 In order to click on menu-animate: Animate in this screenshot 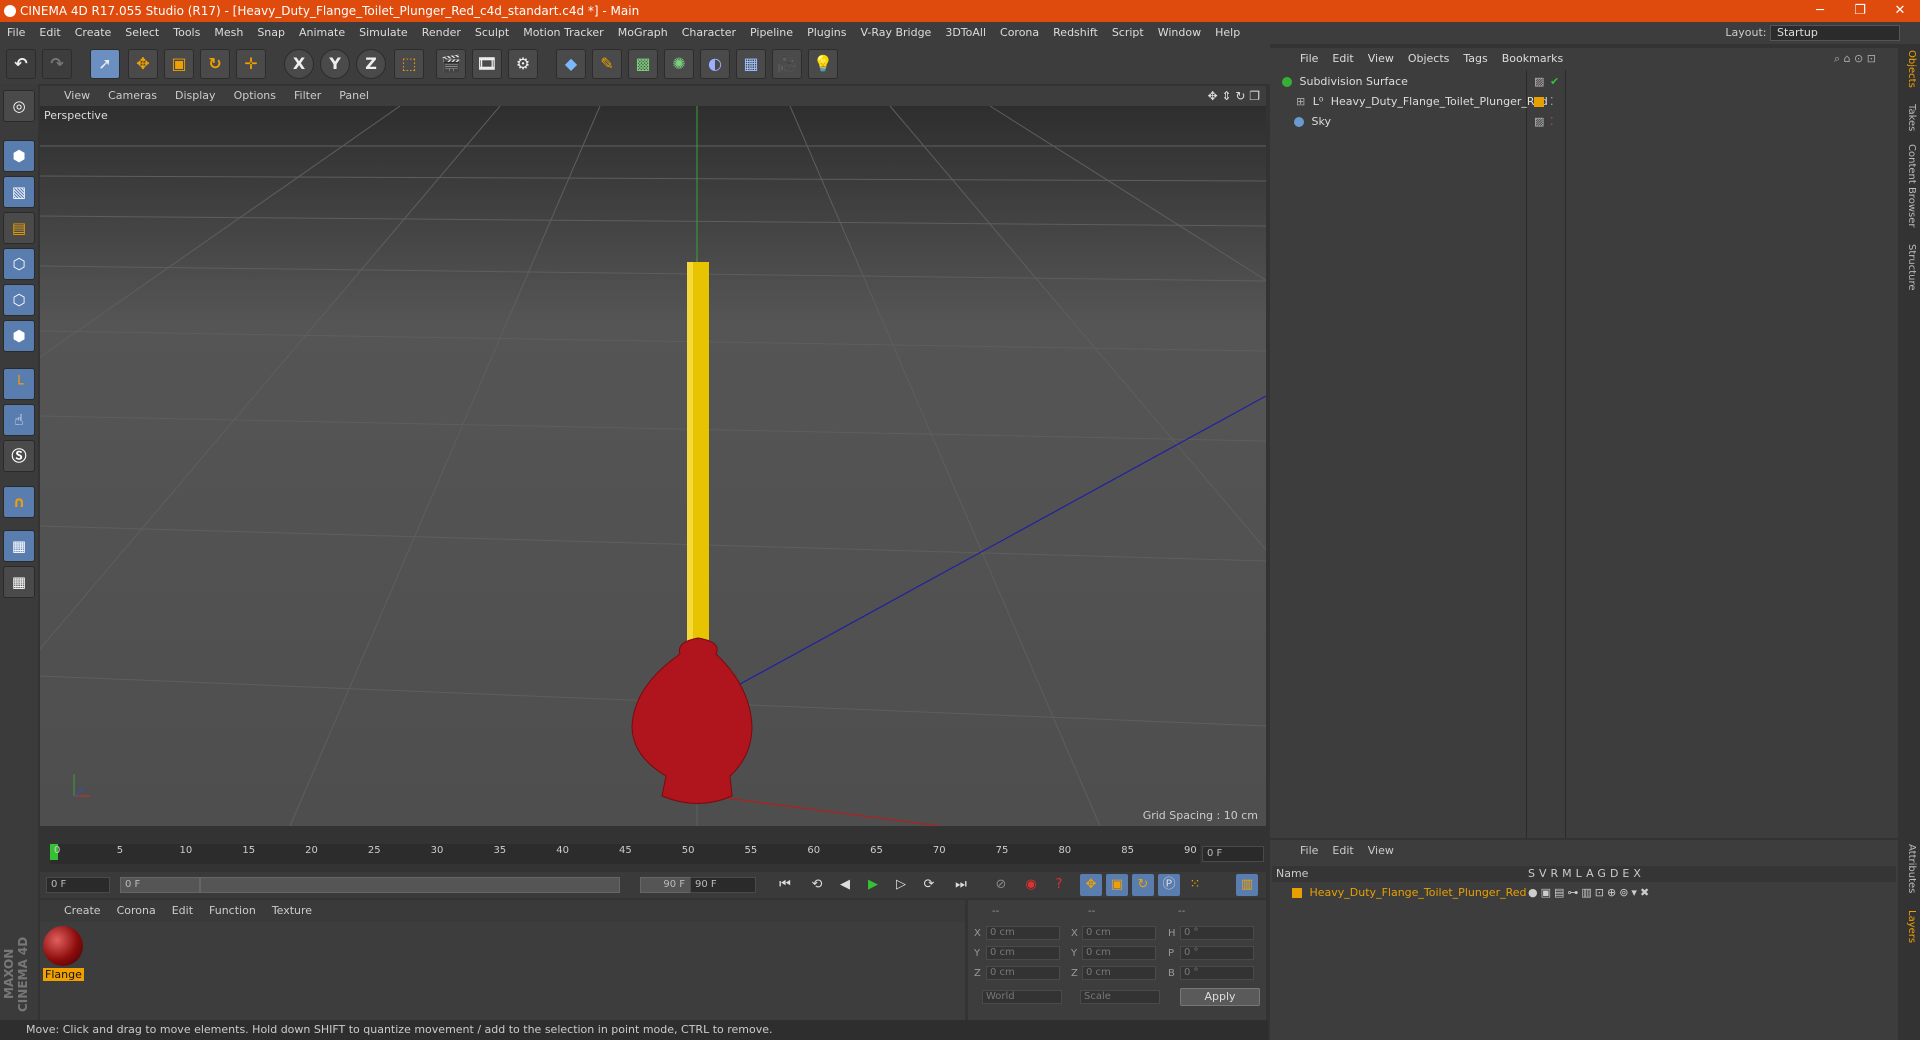, I will do `click(322, 33)`.